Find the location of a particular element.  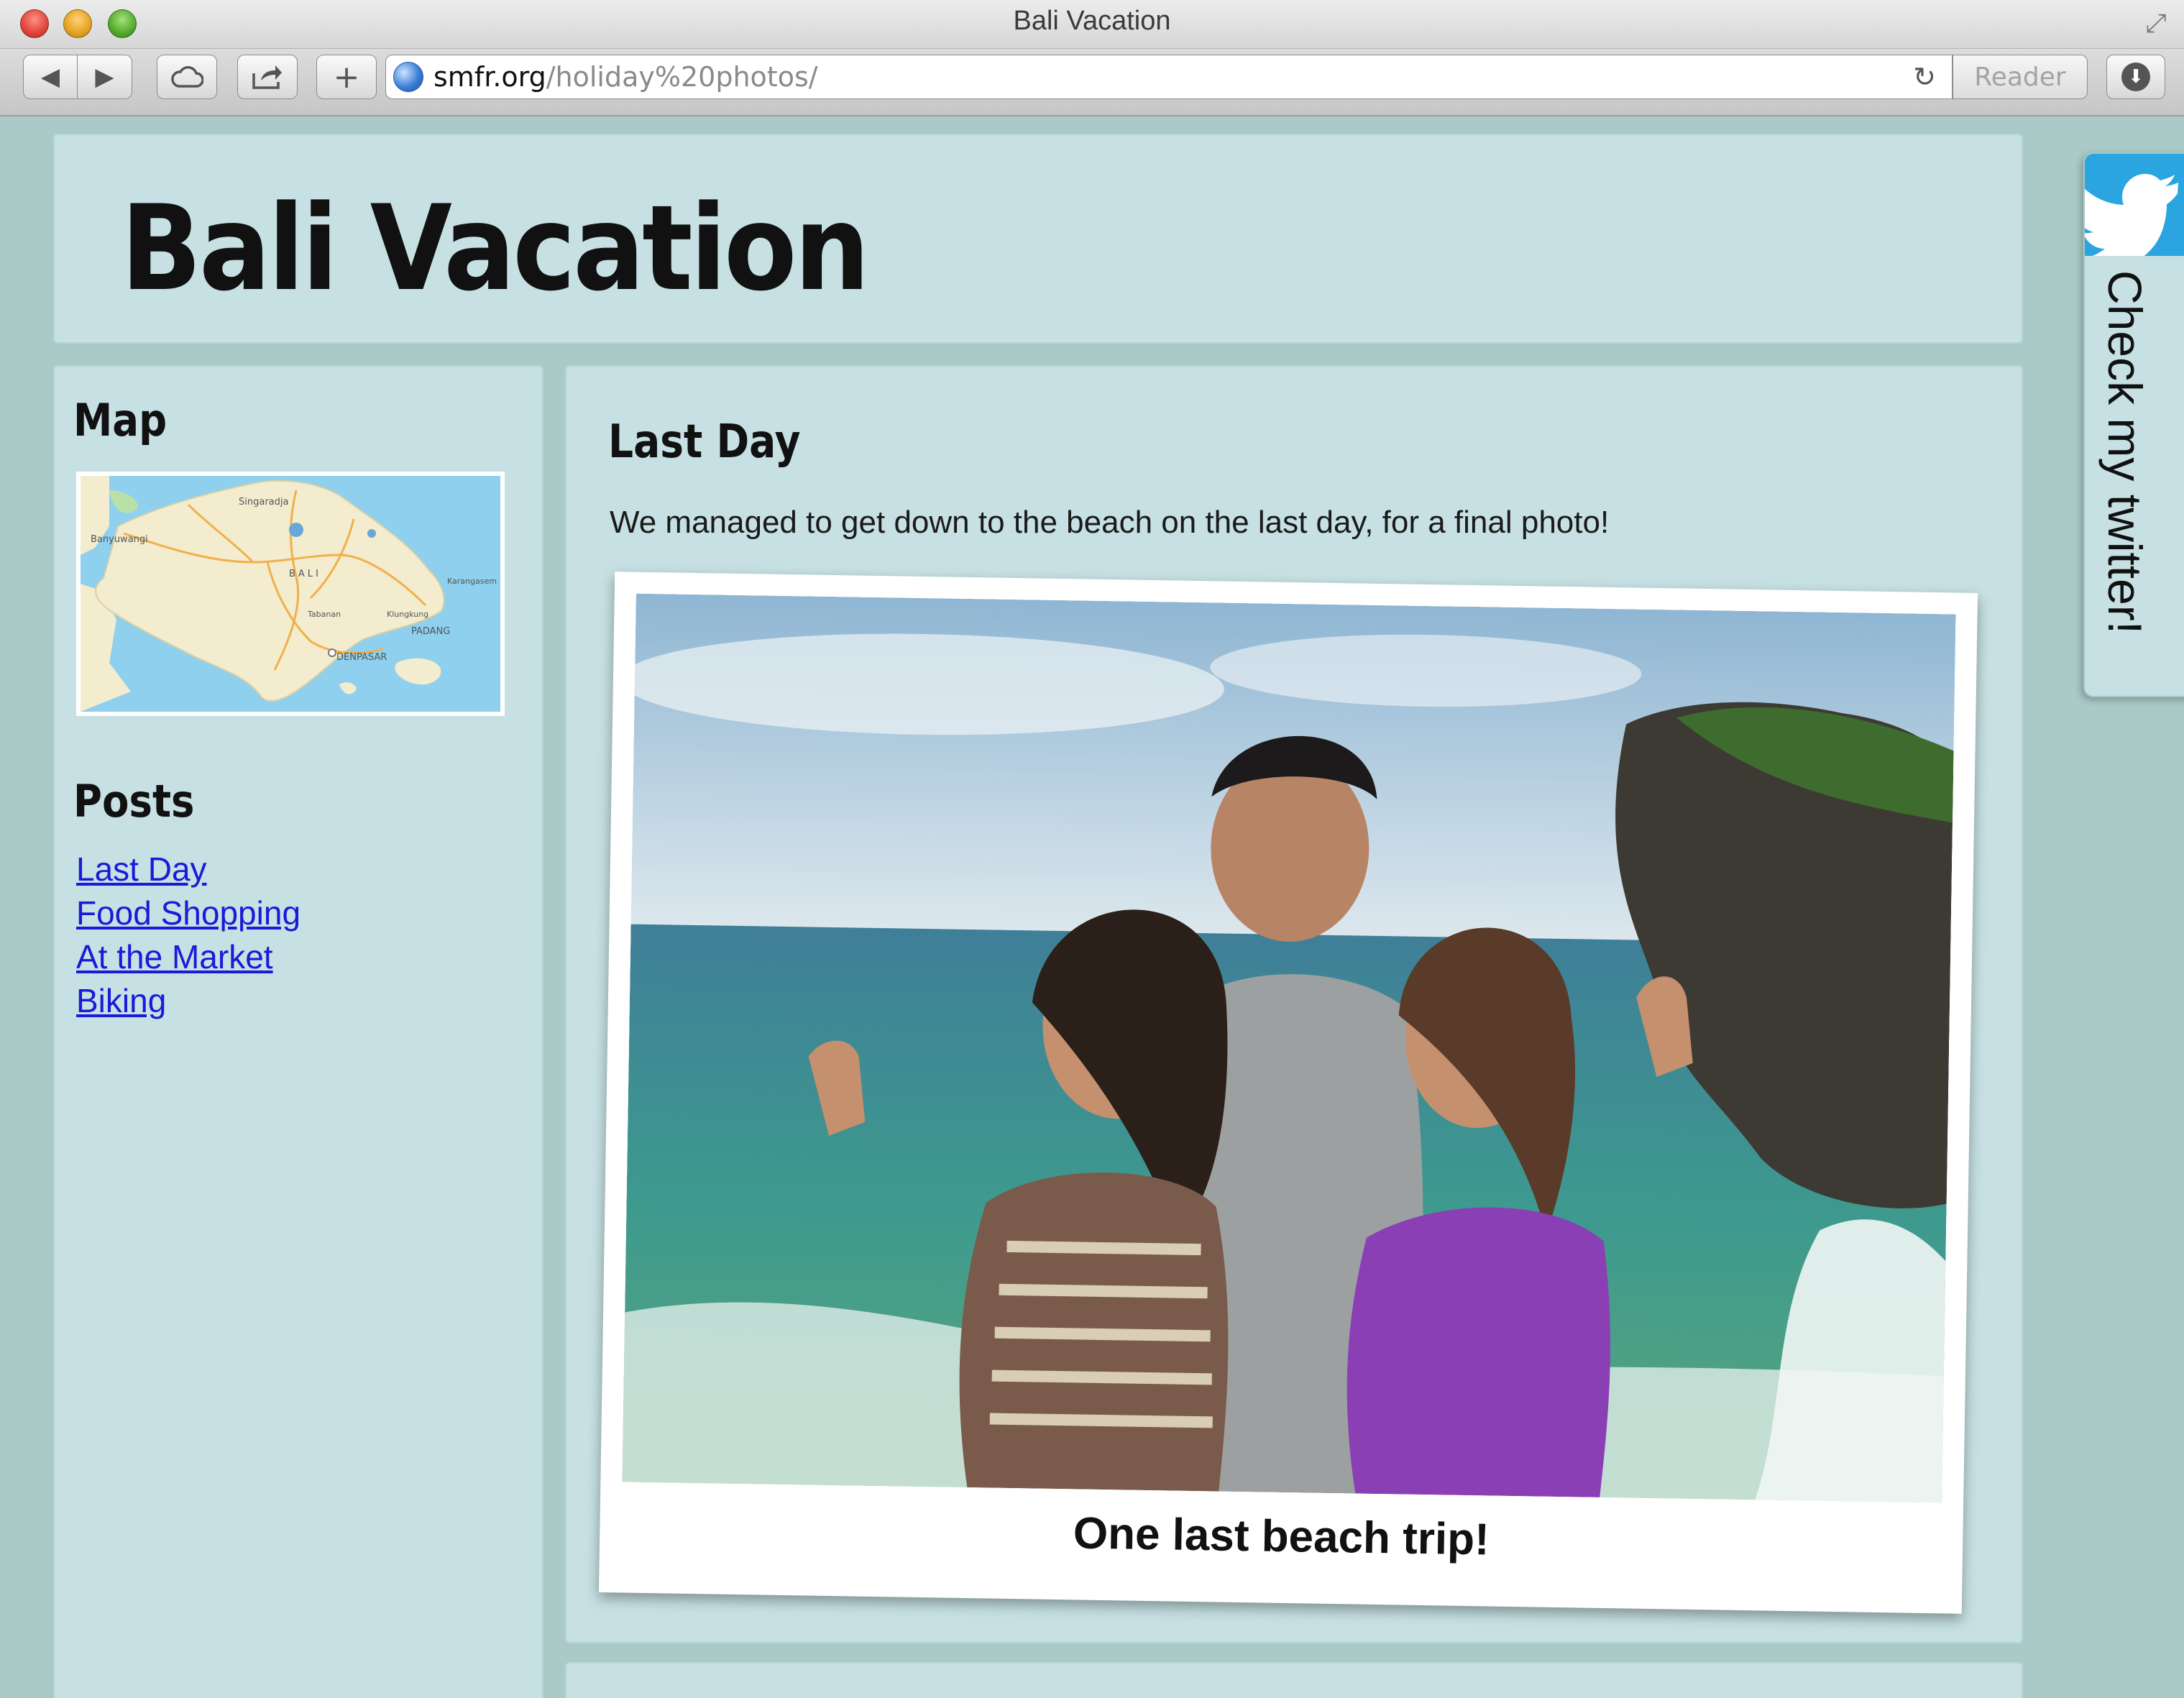

list-item: Food Shopping is located at coordinates (188, 915).